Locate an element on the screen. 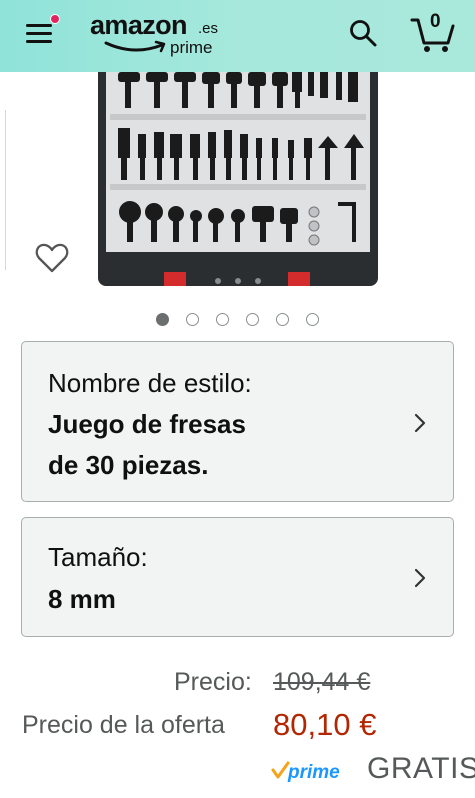  prime-badge: prime is located at coordinates (305, 772).